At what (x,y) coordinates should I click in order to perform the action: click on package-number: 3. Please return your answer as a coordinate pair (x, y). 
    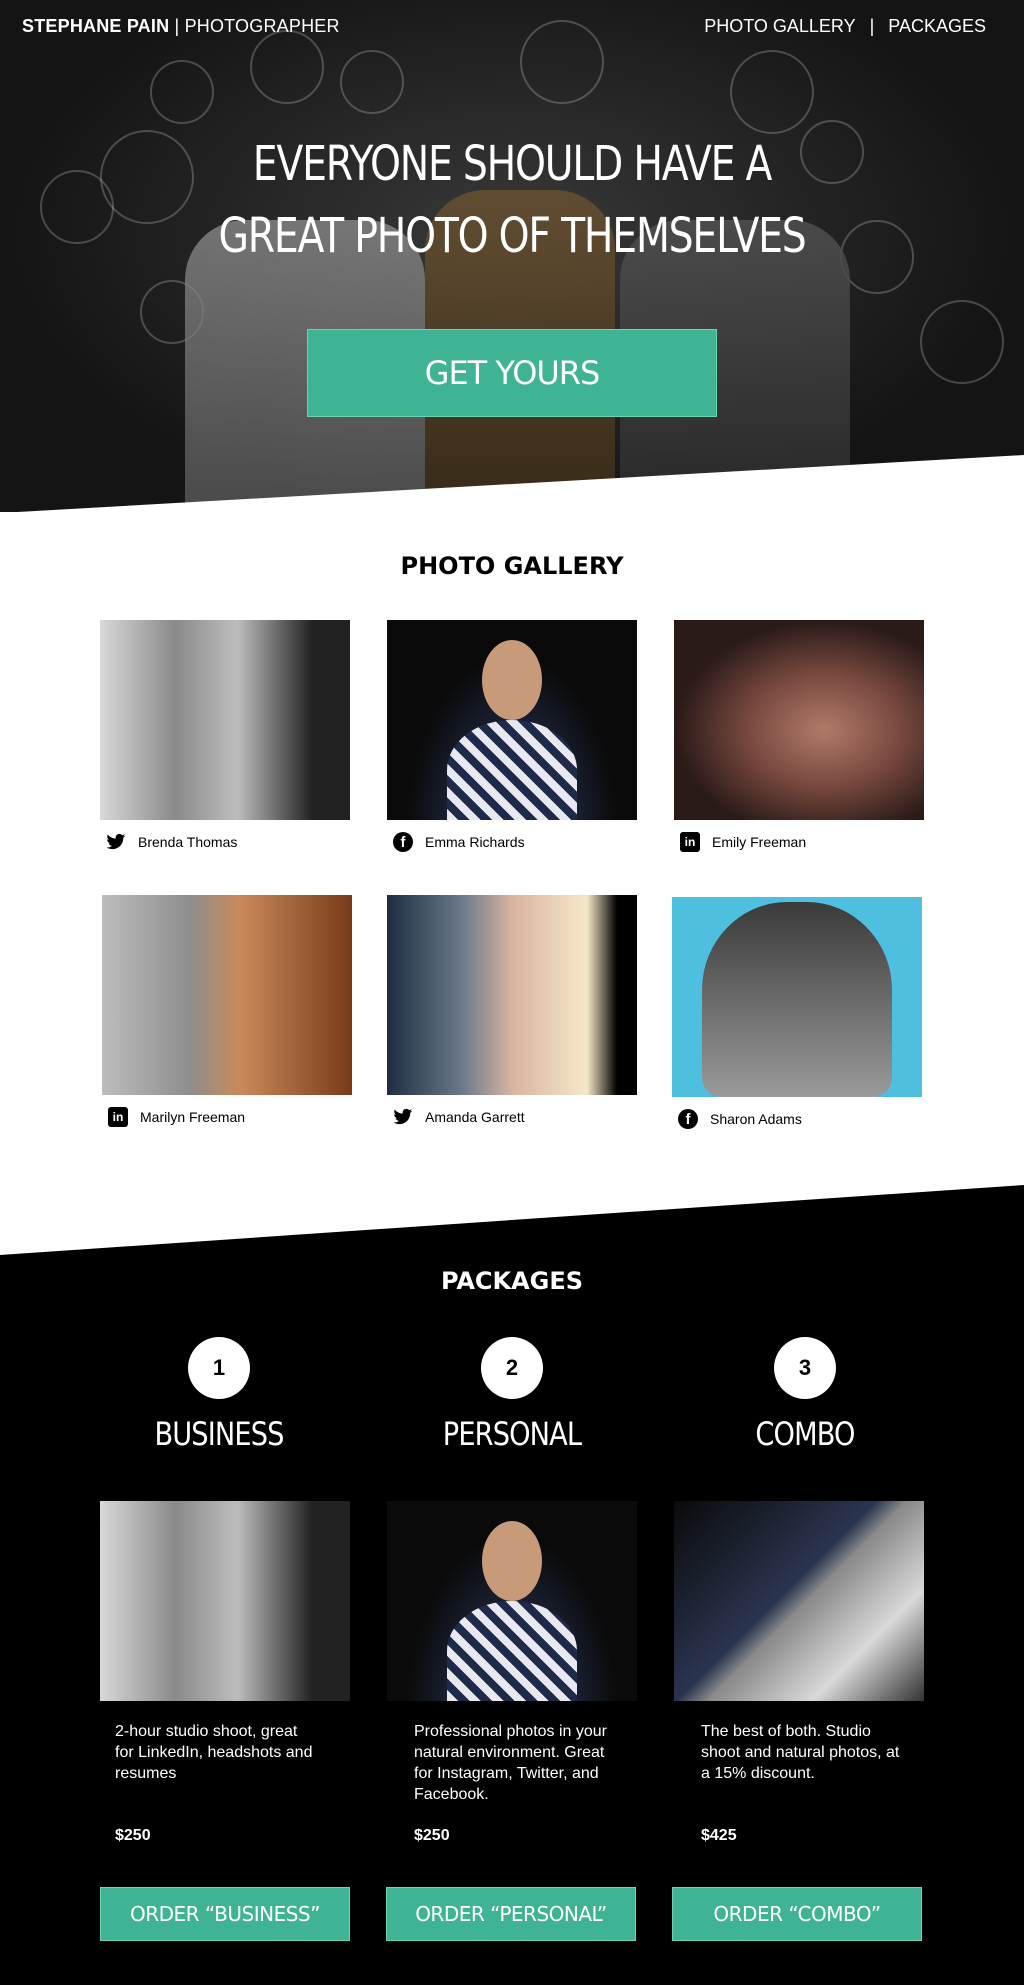
    Looking at the image, I should click on (805, 1368).